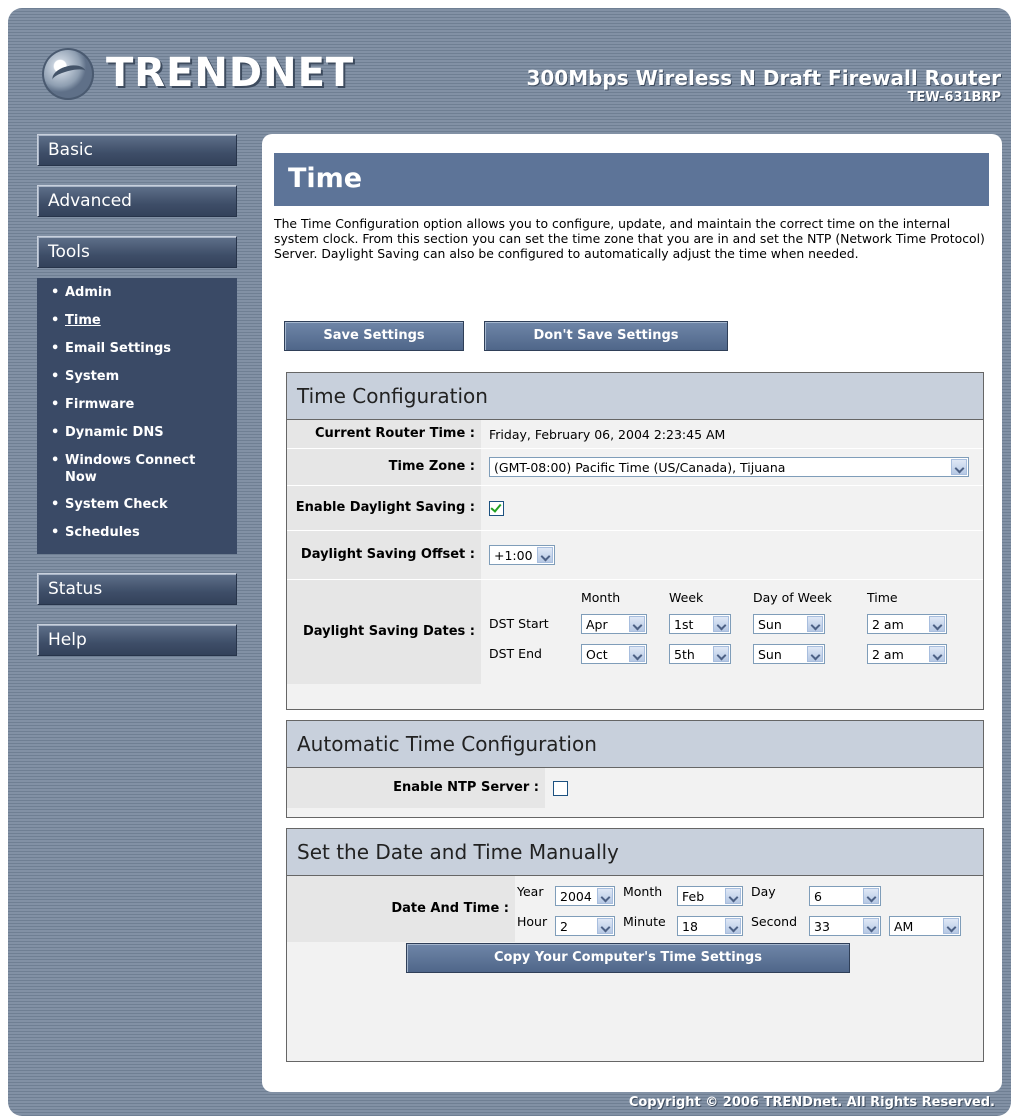 The image size is (1013, 1119). Describe the element at coordinates (515, 653) in the screenshot. I see `dst-end-label: DST End` at that location.